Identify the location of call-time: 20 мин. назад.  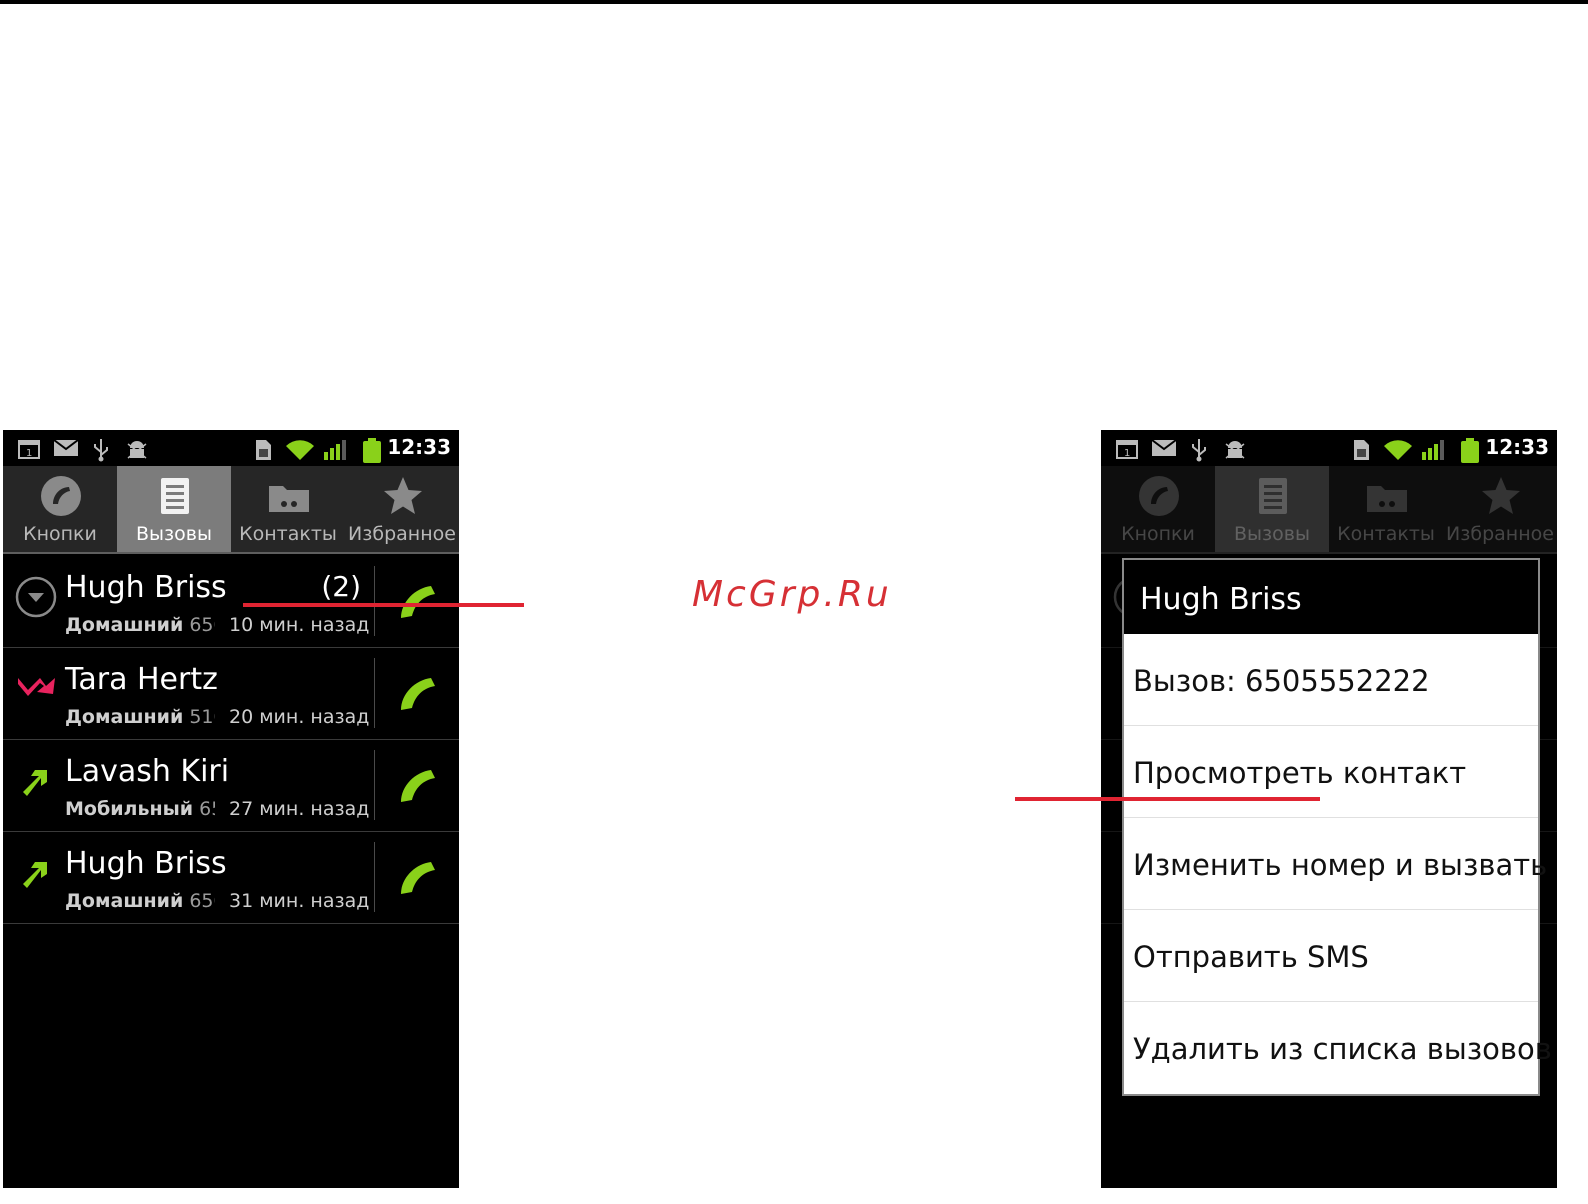
(299, 717).